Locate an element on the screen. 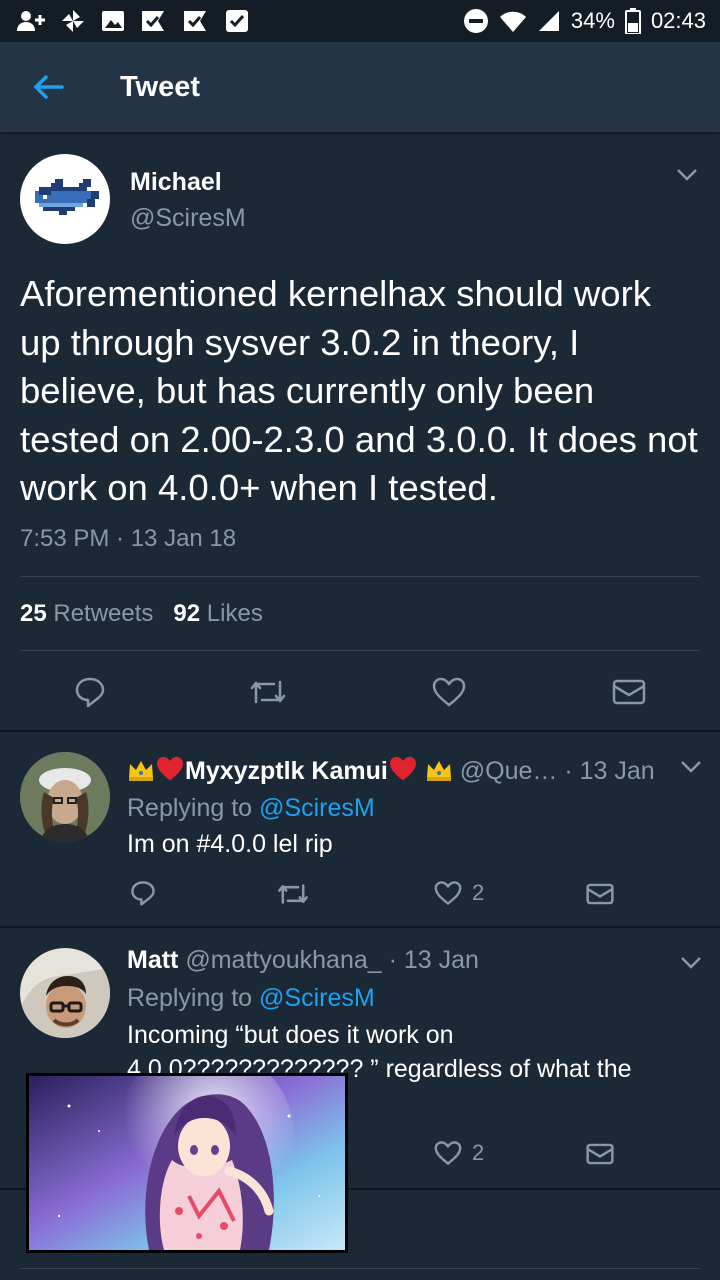  reply-text-line-1: Incoming “but does it work on is located at coordinates (290, 1035).